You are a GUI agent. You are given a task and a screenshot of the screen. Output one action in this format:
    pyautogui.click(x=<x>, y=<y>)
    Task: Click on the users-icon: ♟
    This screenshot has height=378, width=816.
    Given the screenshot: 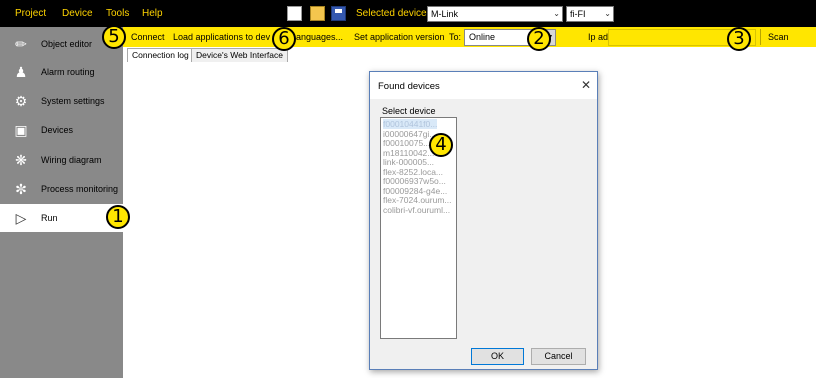 What is the action you would take?
    pyautogui.click(x=21, y=72)
    